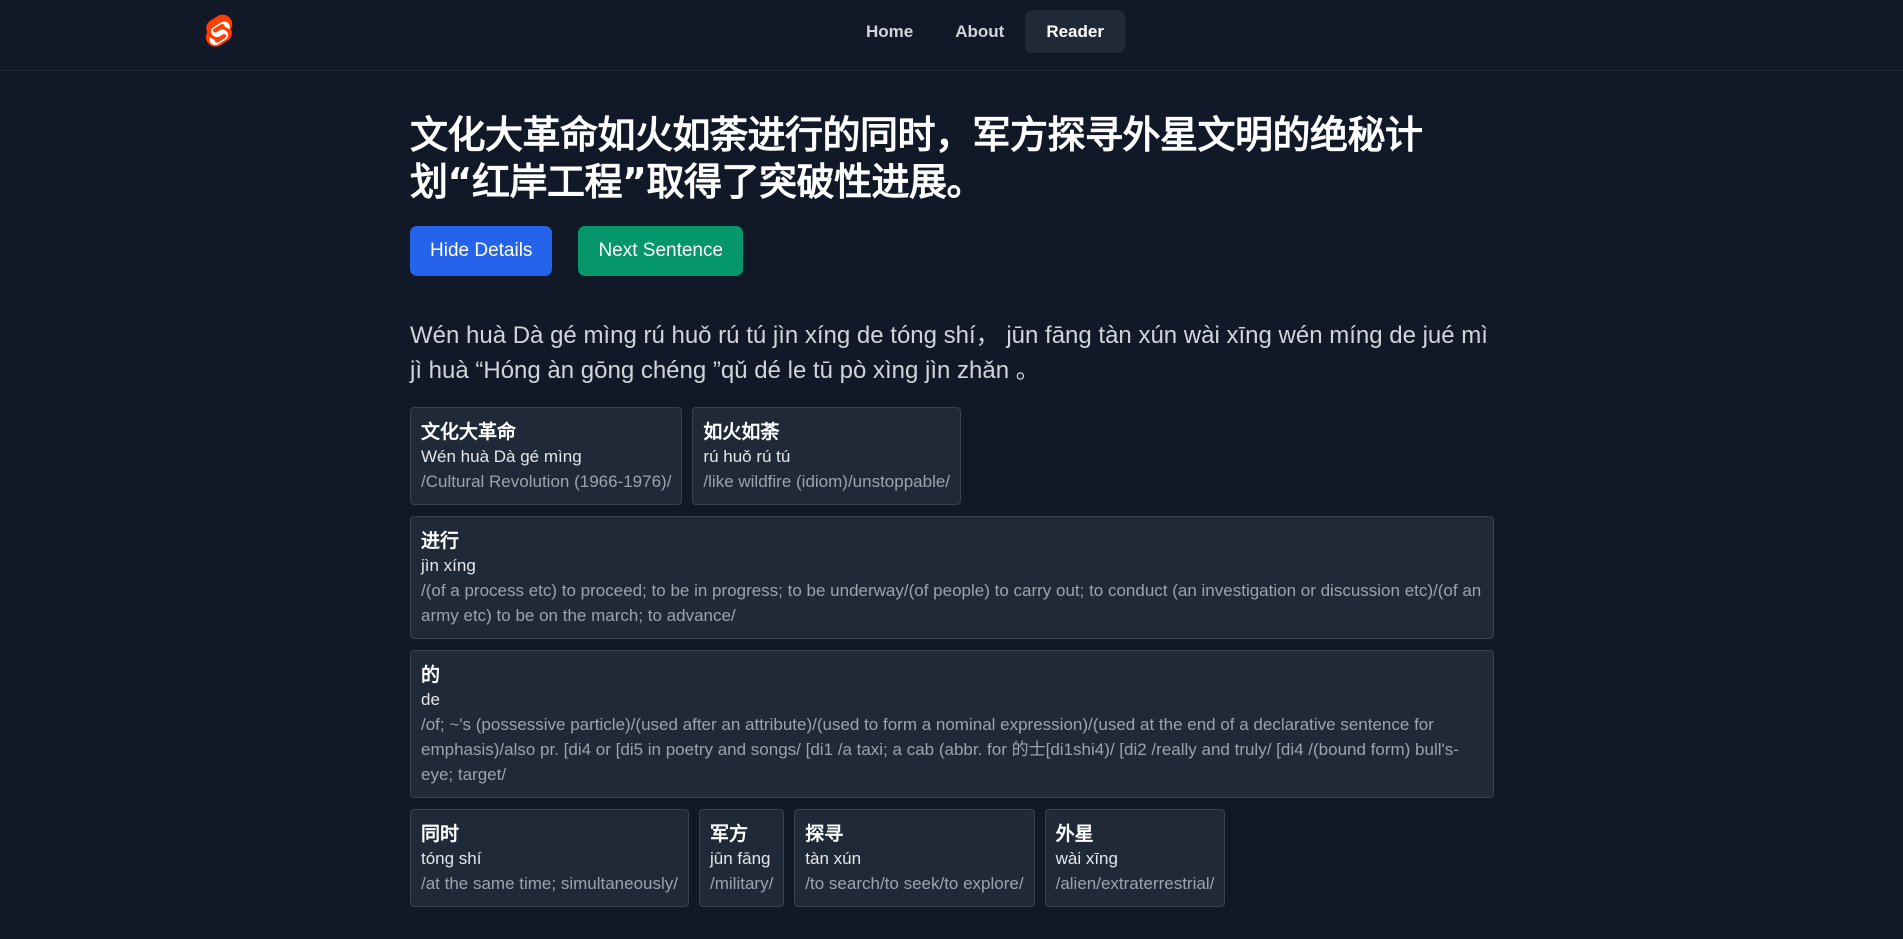  What do you see at coordinates (1086, 858) in the screenshot?
I see `word-pinyin: wài xīng` at bounding box center [1086, 858].